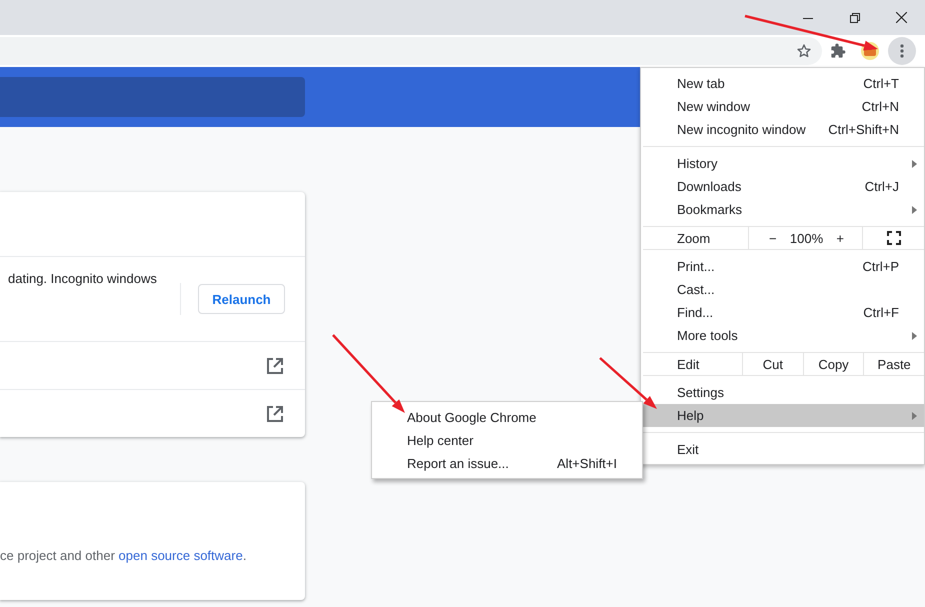 This screenshot has height=607, width=925. What do you see at coordinates (782, 163) in the screenshot?
I see `menu-item: History` at bounding box center [782, 163].